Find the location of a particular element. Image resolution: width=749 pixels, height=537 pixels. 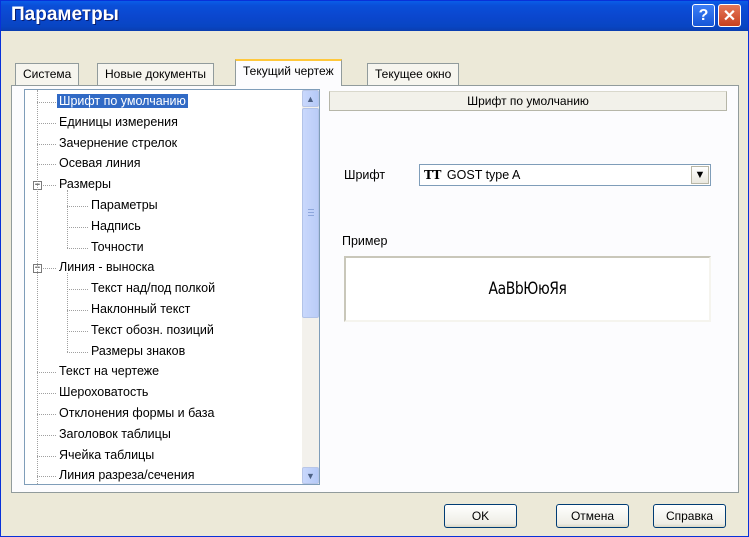

ok-button: OK is located at coordinates (480, 516).